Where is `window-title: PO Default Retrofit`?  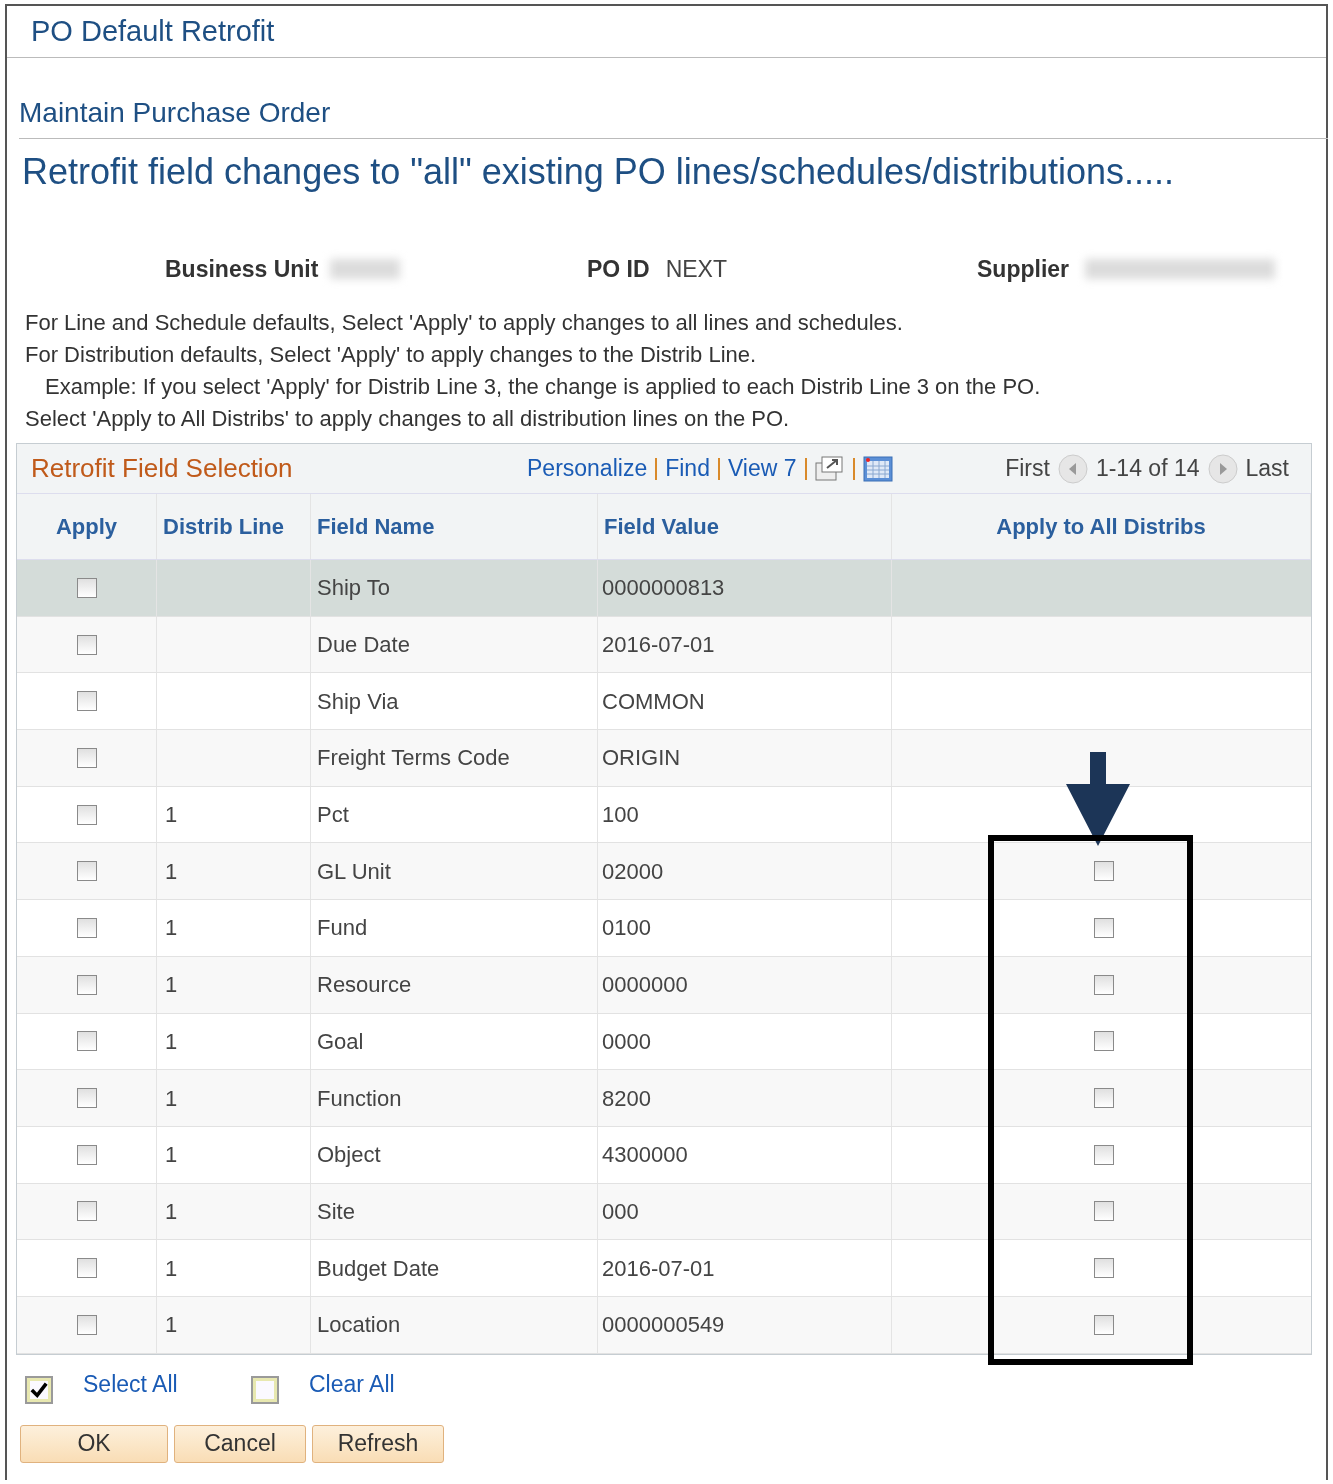
window-title: PO Default Retrofit is located at coordinates (153, 31).